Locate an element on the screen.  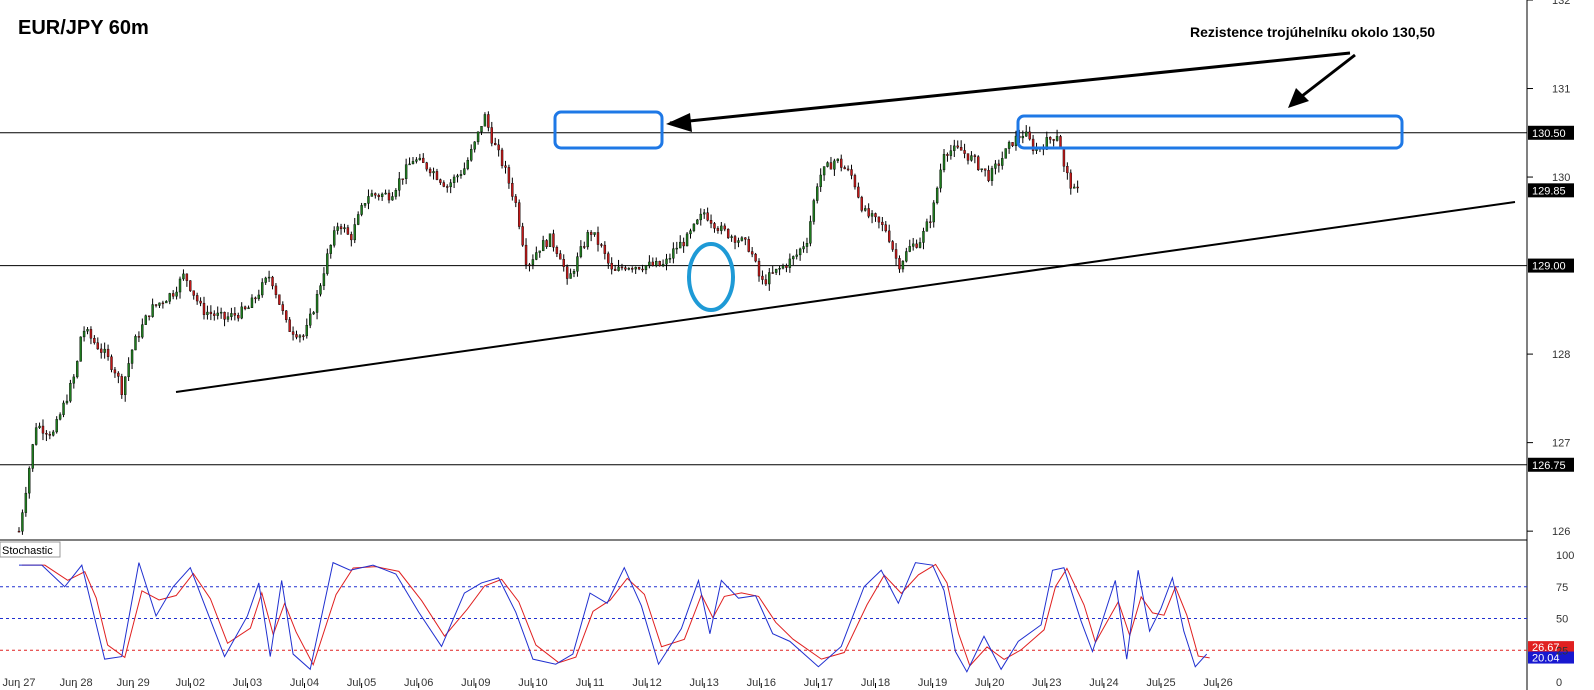
date-tick-label: Jul 10 is located at coordinates (532, 683).